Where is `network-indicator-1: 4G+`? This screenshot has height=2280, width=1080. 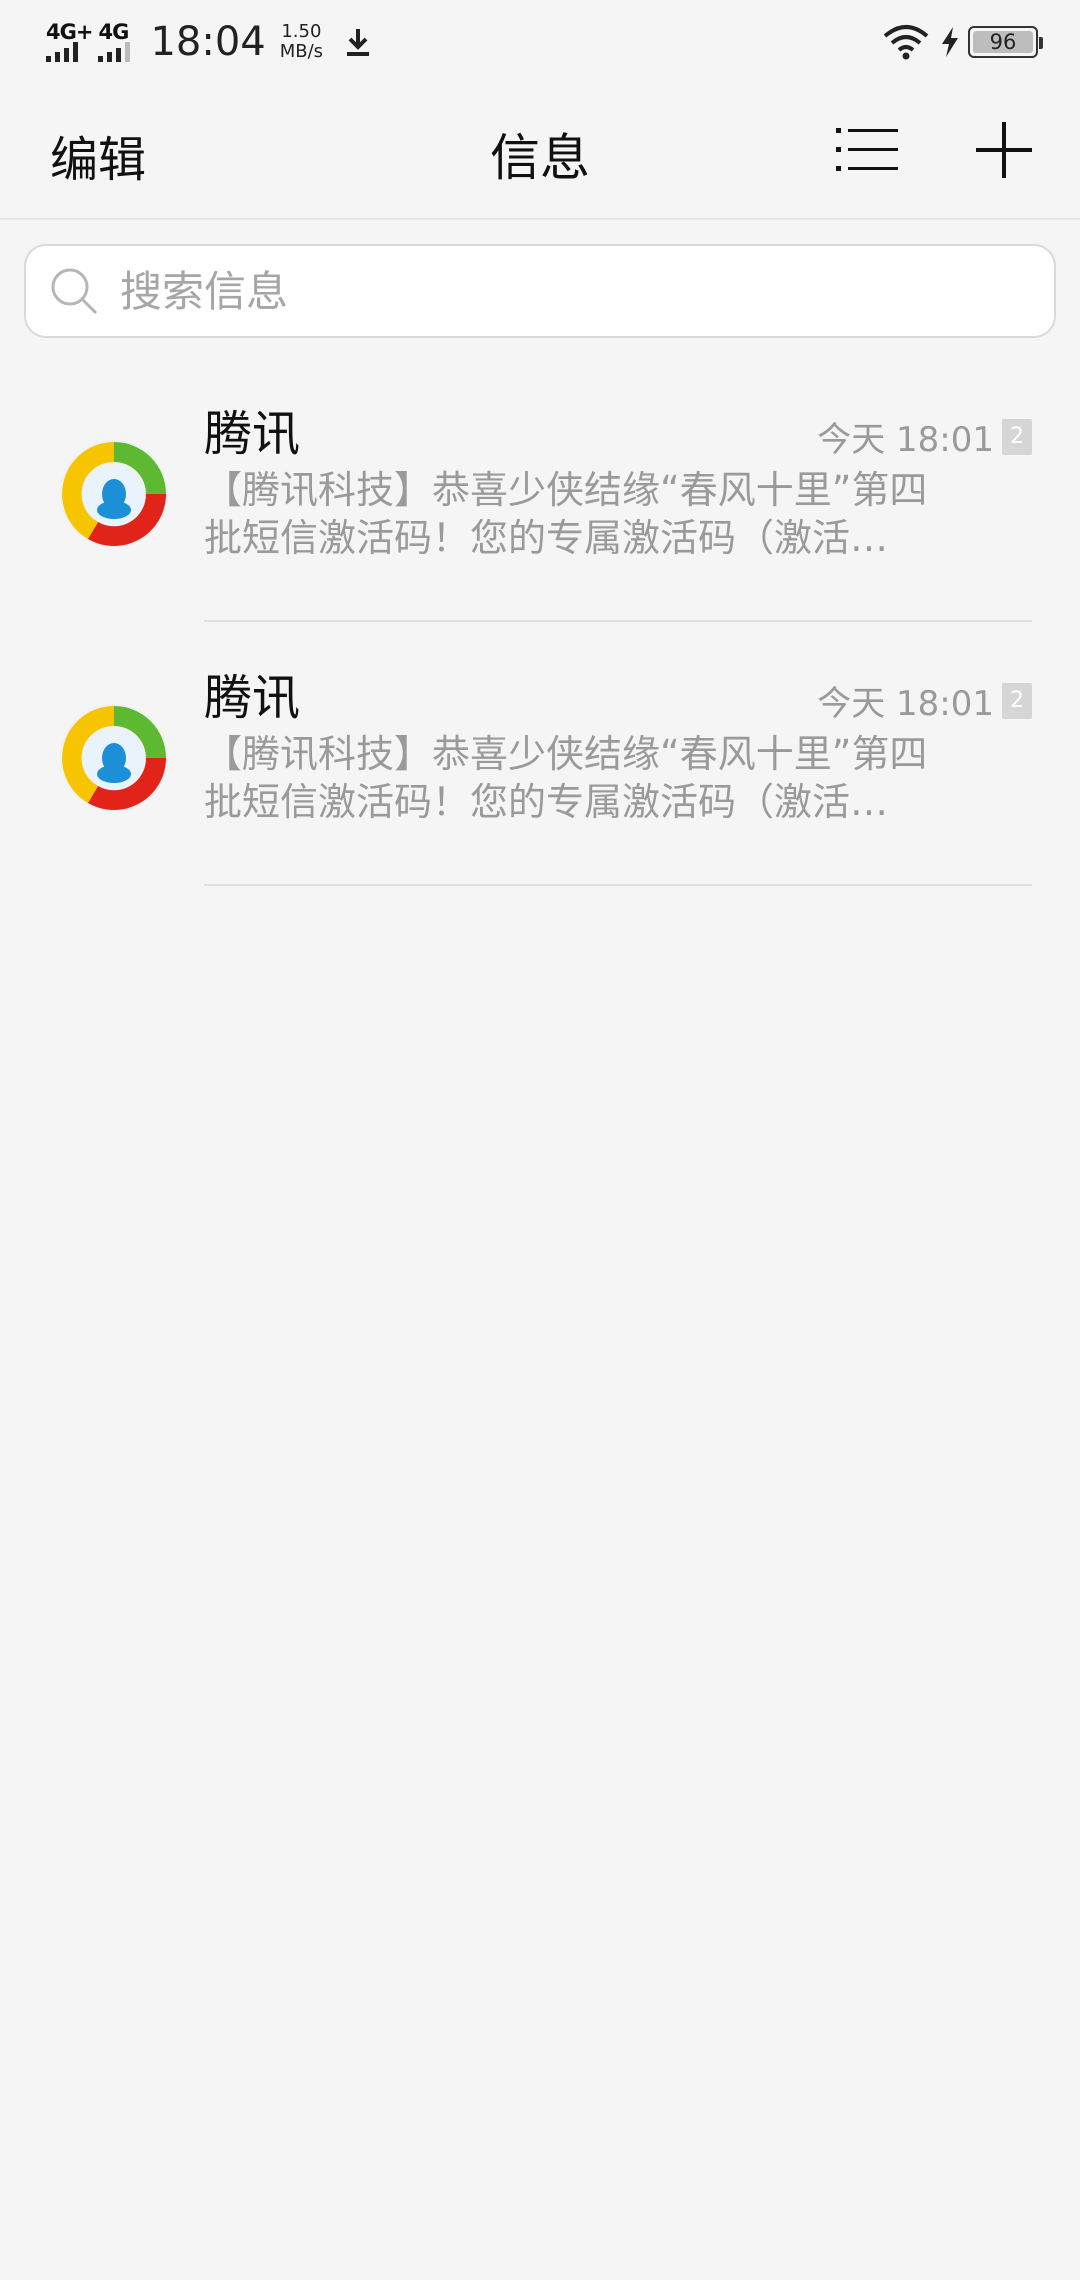 network-indicator-1: 4G+ is located at coordinates (69, 41).